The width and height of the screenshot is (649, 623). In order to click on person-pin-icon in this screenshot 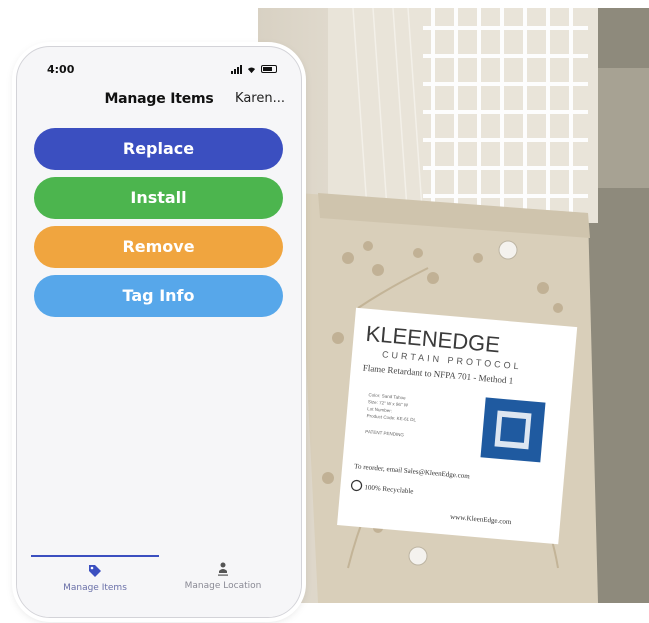, I will do `click(223, 569)`.